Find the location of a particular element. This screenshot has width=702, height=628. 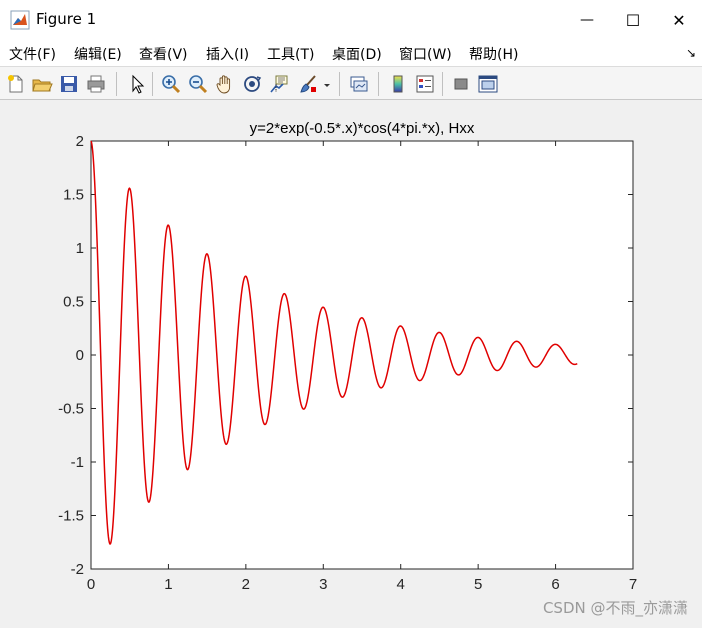

select-pointer-icon is located at coordinates (138, 84).